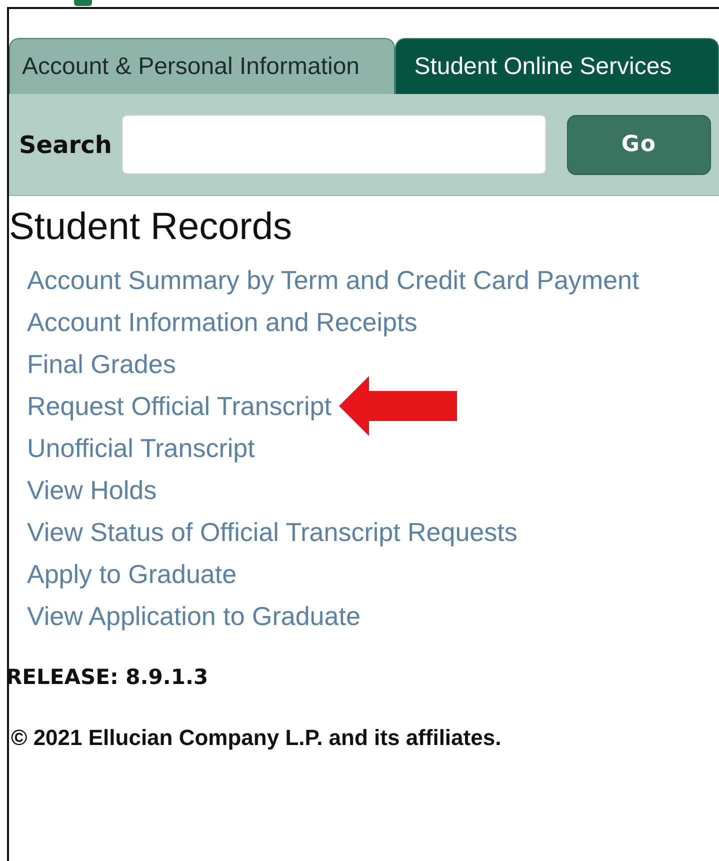 Image resolution: width=719 pixels, height=861 pixels. What do you see at coordinates (108, 677) in the screenshot?
I see `release-text: RELEASE: 8.9.1.3` at bounding box center [108, 677].